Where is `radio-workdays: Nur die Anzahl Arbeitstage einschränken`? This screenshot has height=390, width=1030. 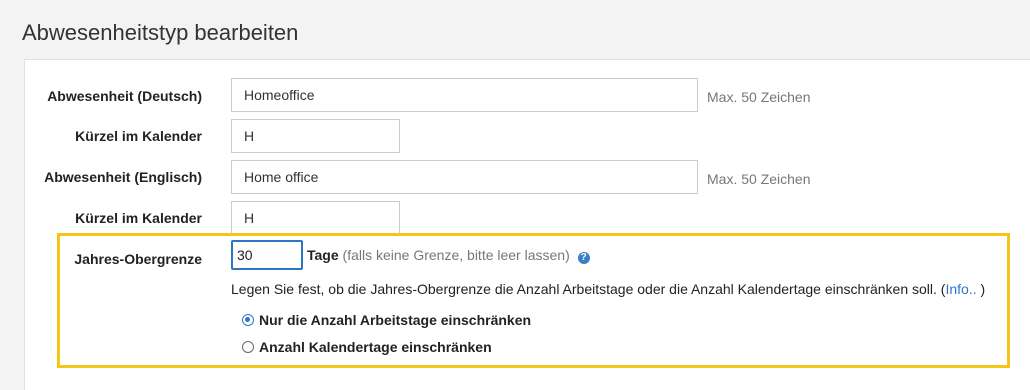 radio-workdays: Nur die Anzahl Arbeitstage einschränken is located at coordinates (386, 320).